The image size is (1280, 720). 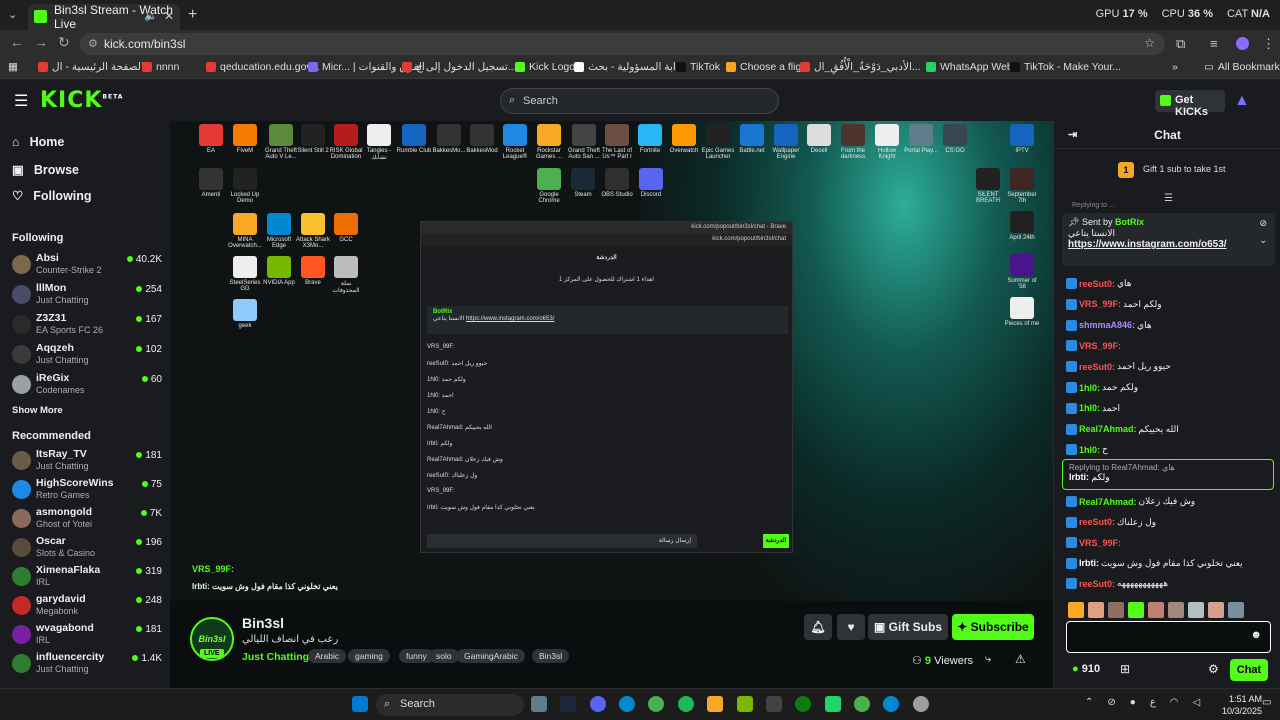 What do you see at coordinates (545, 67) in the screenshot?
I see `bookmark-item: Kick Logo` at bounding box center [545, 67].